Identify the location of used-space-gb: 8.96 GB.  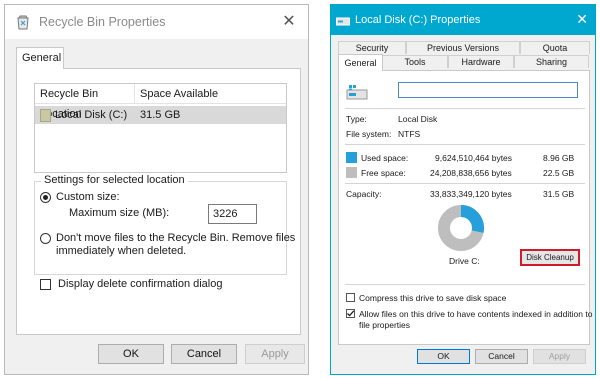
(559, 158).